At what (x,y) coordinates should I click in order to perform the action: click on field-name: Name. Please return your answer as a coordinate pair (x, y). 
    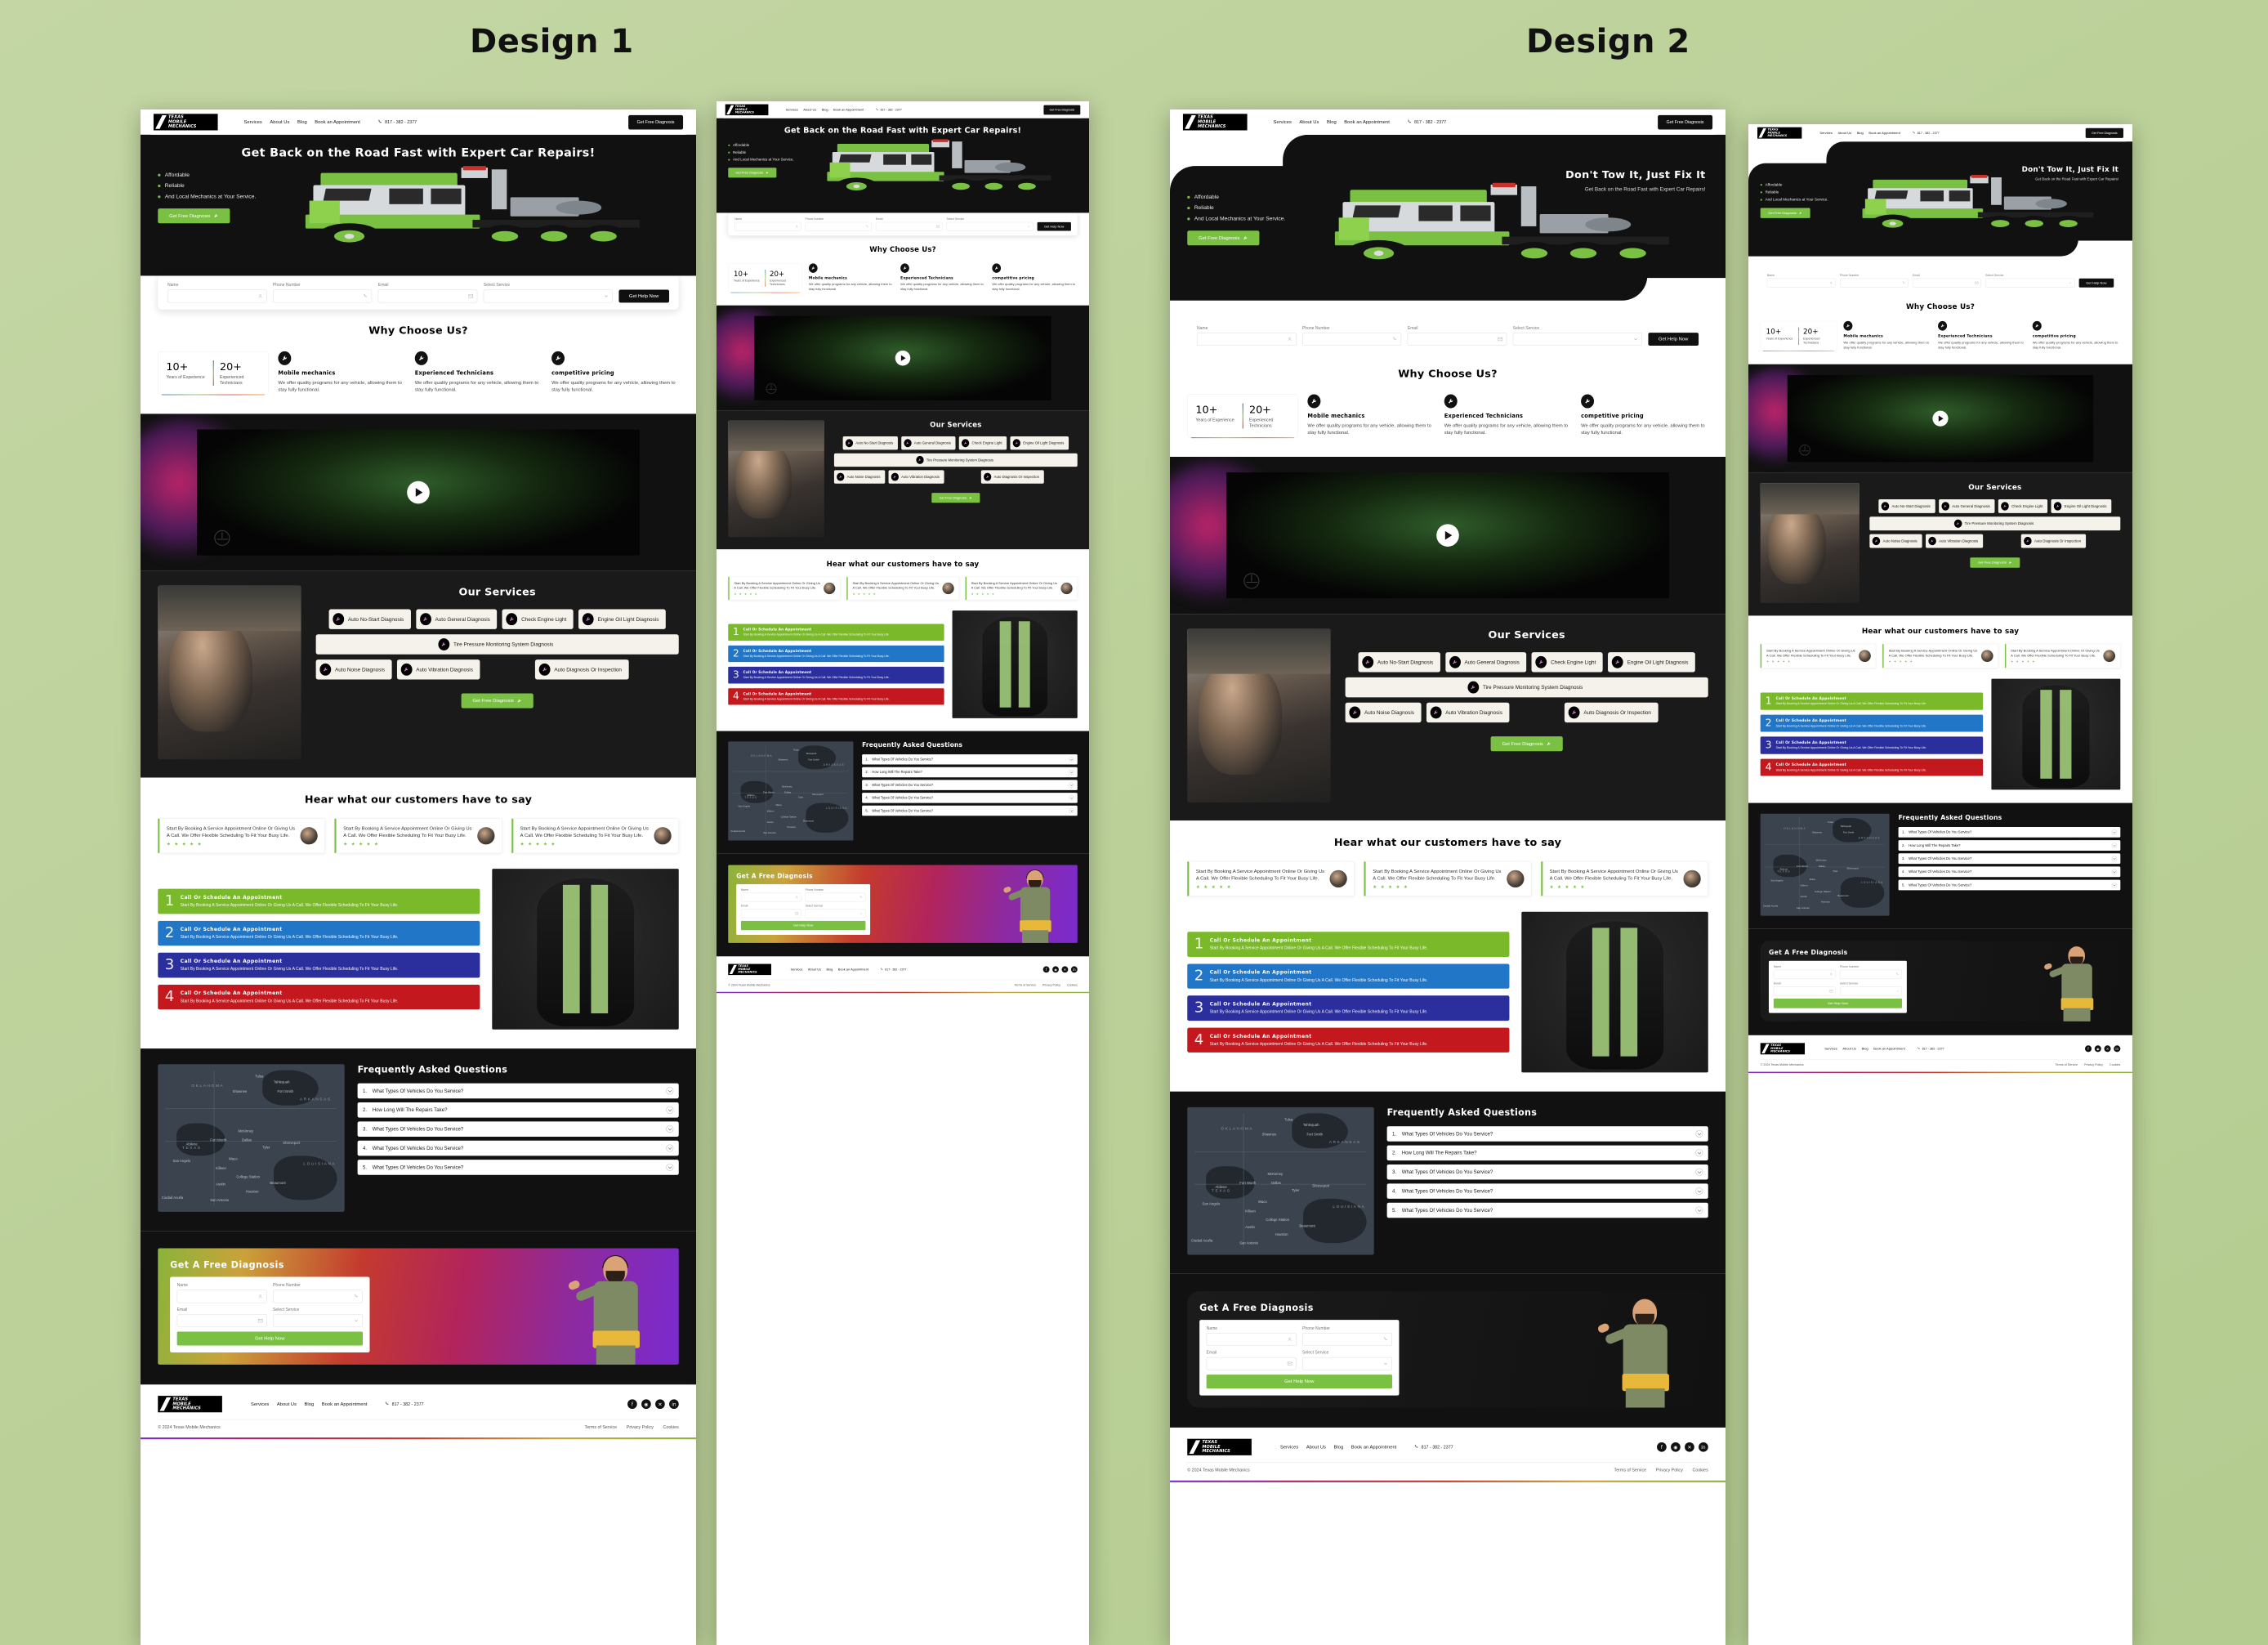
    Looking at the image, I should click on (217, 293).